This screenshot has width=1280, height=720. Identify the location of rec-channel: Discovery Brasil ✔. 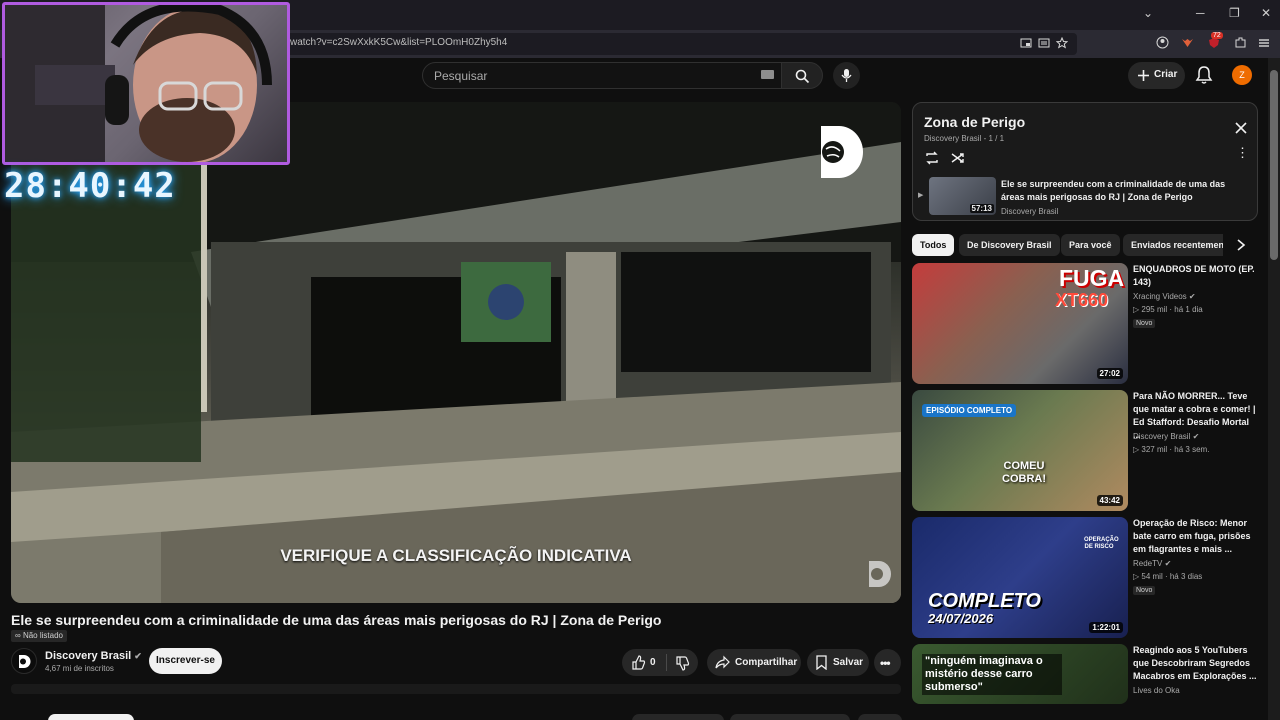
(1166, 436).